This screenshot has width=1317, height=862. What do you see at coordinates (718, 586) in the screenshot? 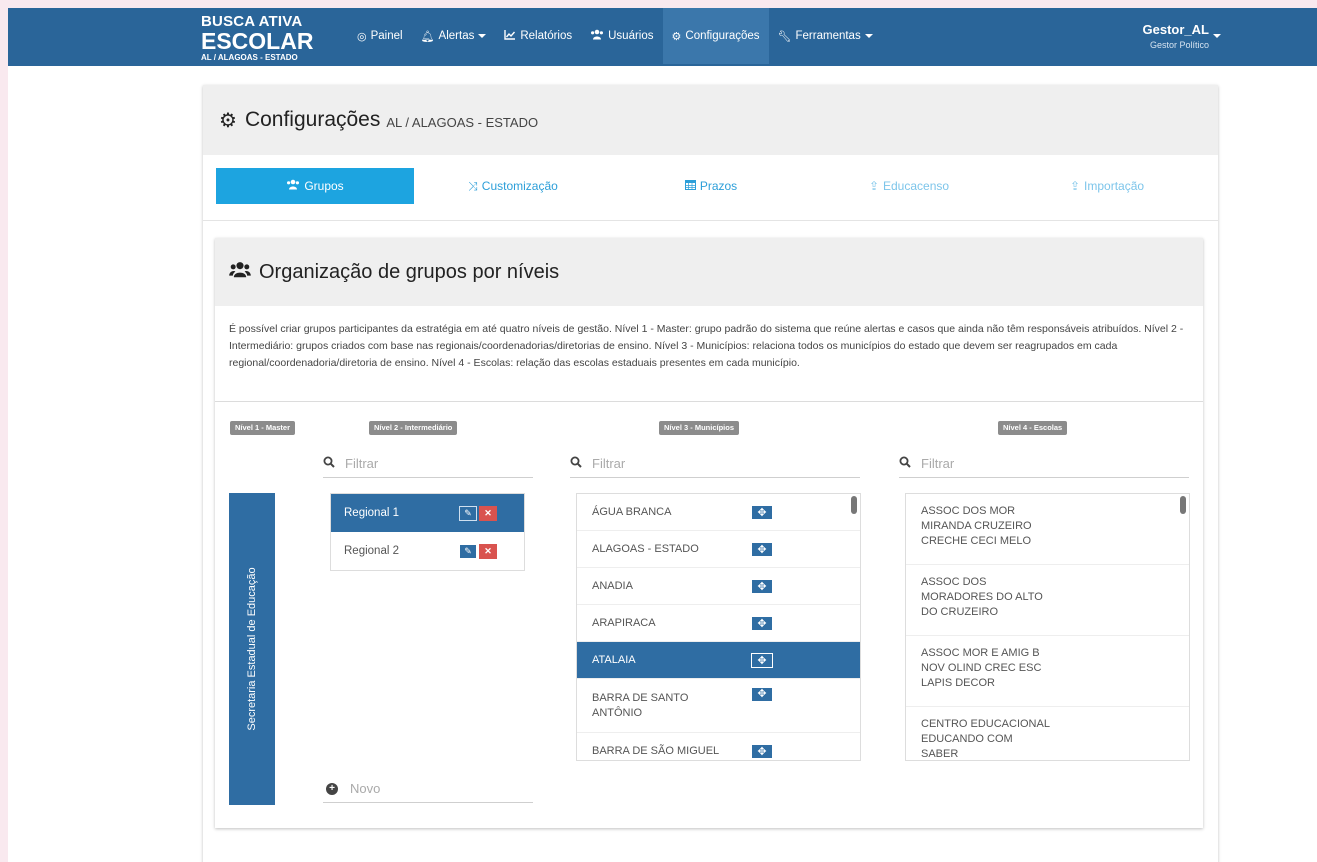
I see `municipio-item: ANADIA ✥` at bounding box center [718, 586].